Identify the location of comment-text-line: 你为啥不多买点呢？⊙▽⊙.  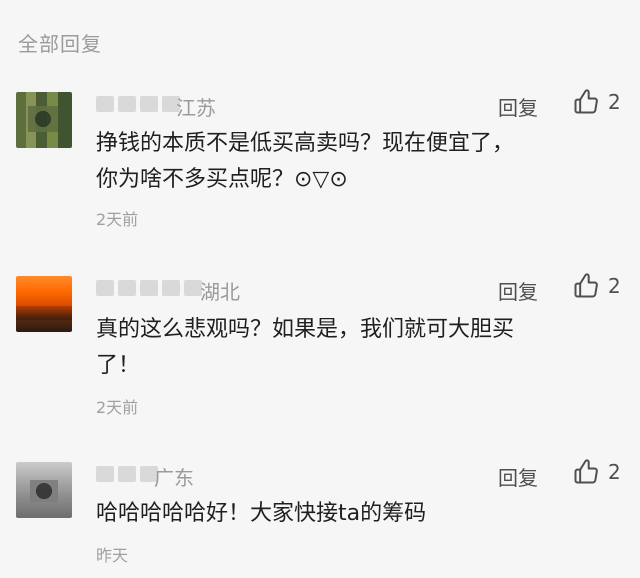
(222, 179).